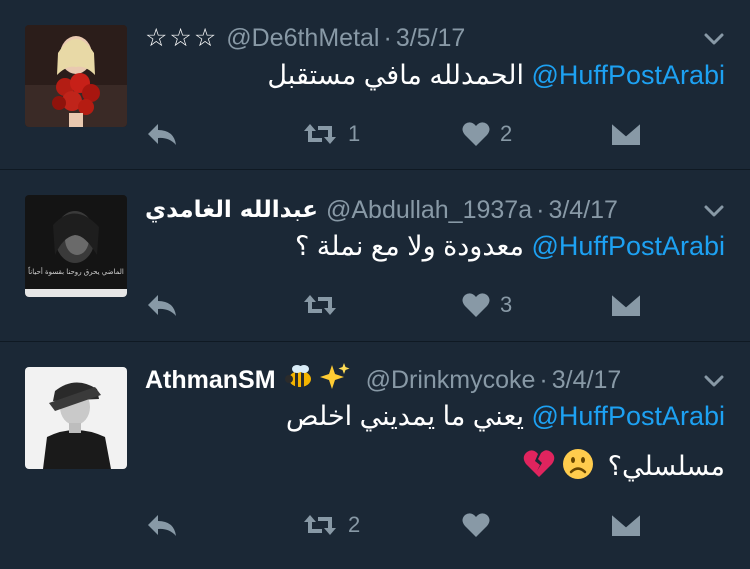  Describe the element at coordinates (302, 38) in the screenshot. I see `user-handle: @De6thMetal` at that location.